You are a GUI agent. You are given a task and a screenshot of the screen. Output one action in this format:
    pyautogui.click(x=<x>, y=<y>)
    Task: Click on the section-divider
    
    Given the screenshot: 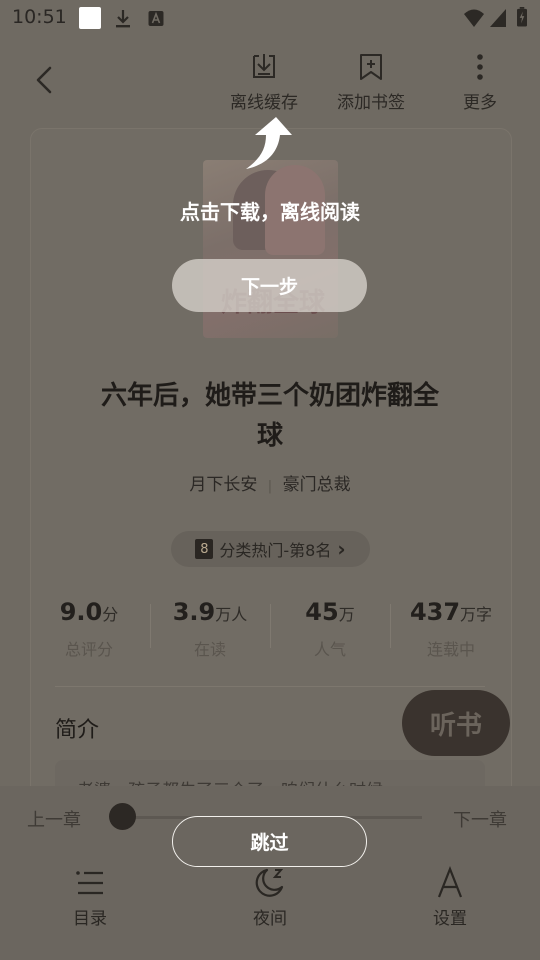 What is the action you would take?
    pyautogui.click(x=270, y=686)
    